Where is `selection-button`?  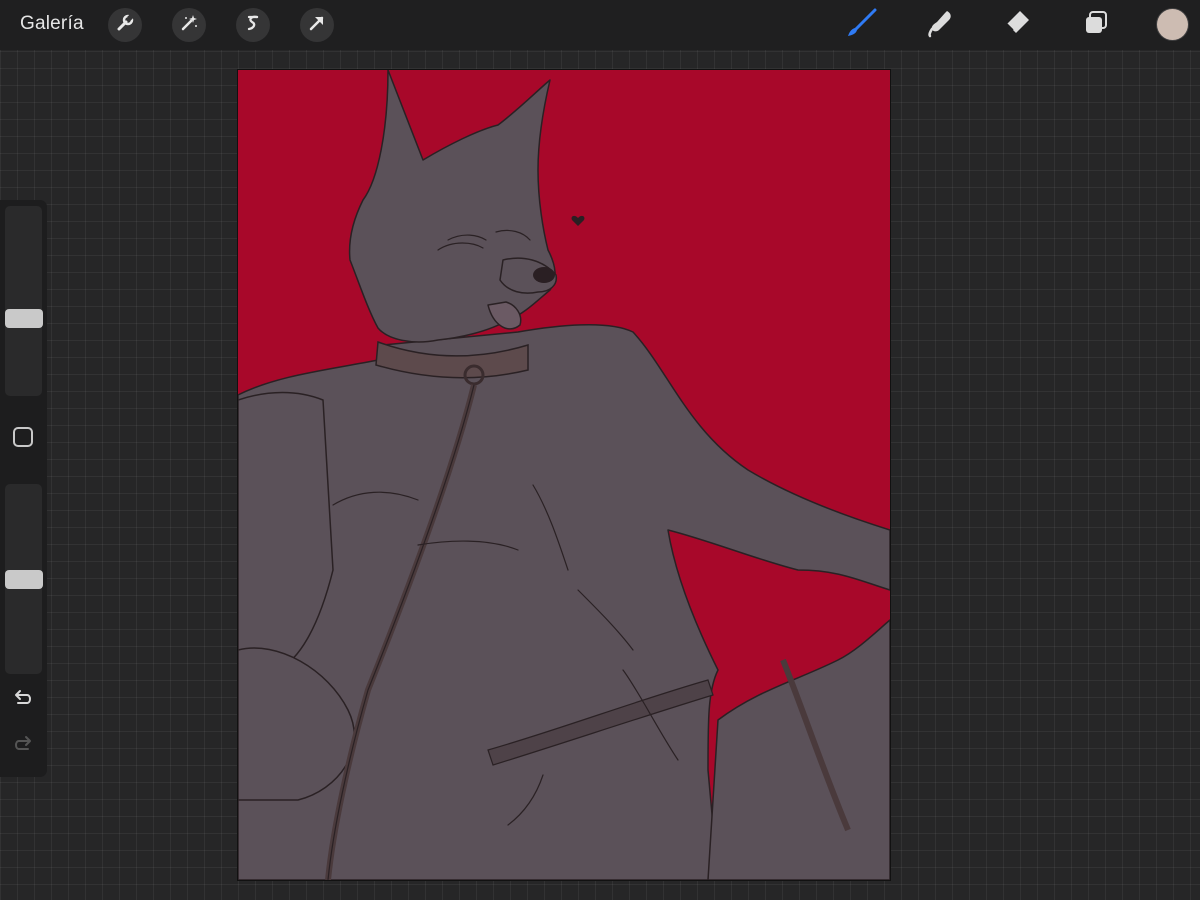
selection-button is located at coordinates (253, 25).